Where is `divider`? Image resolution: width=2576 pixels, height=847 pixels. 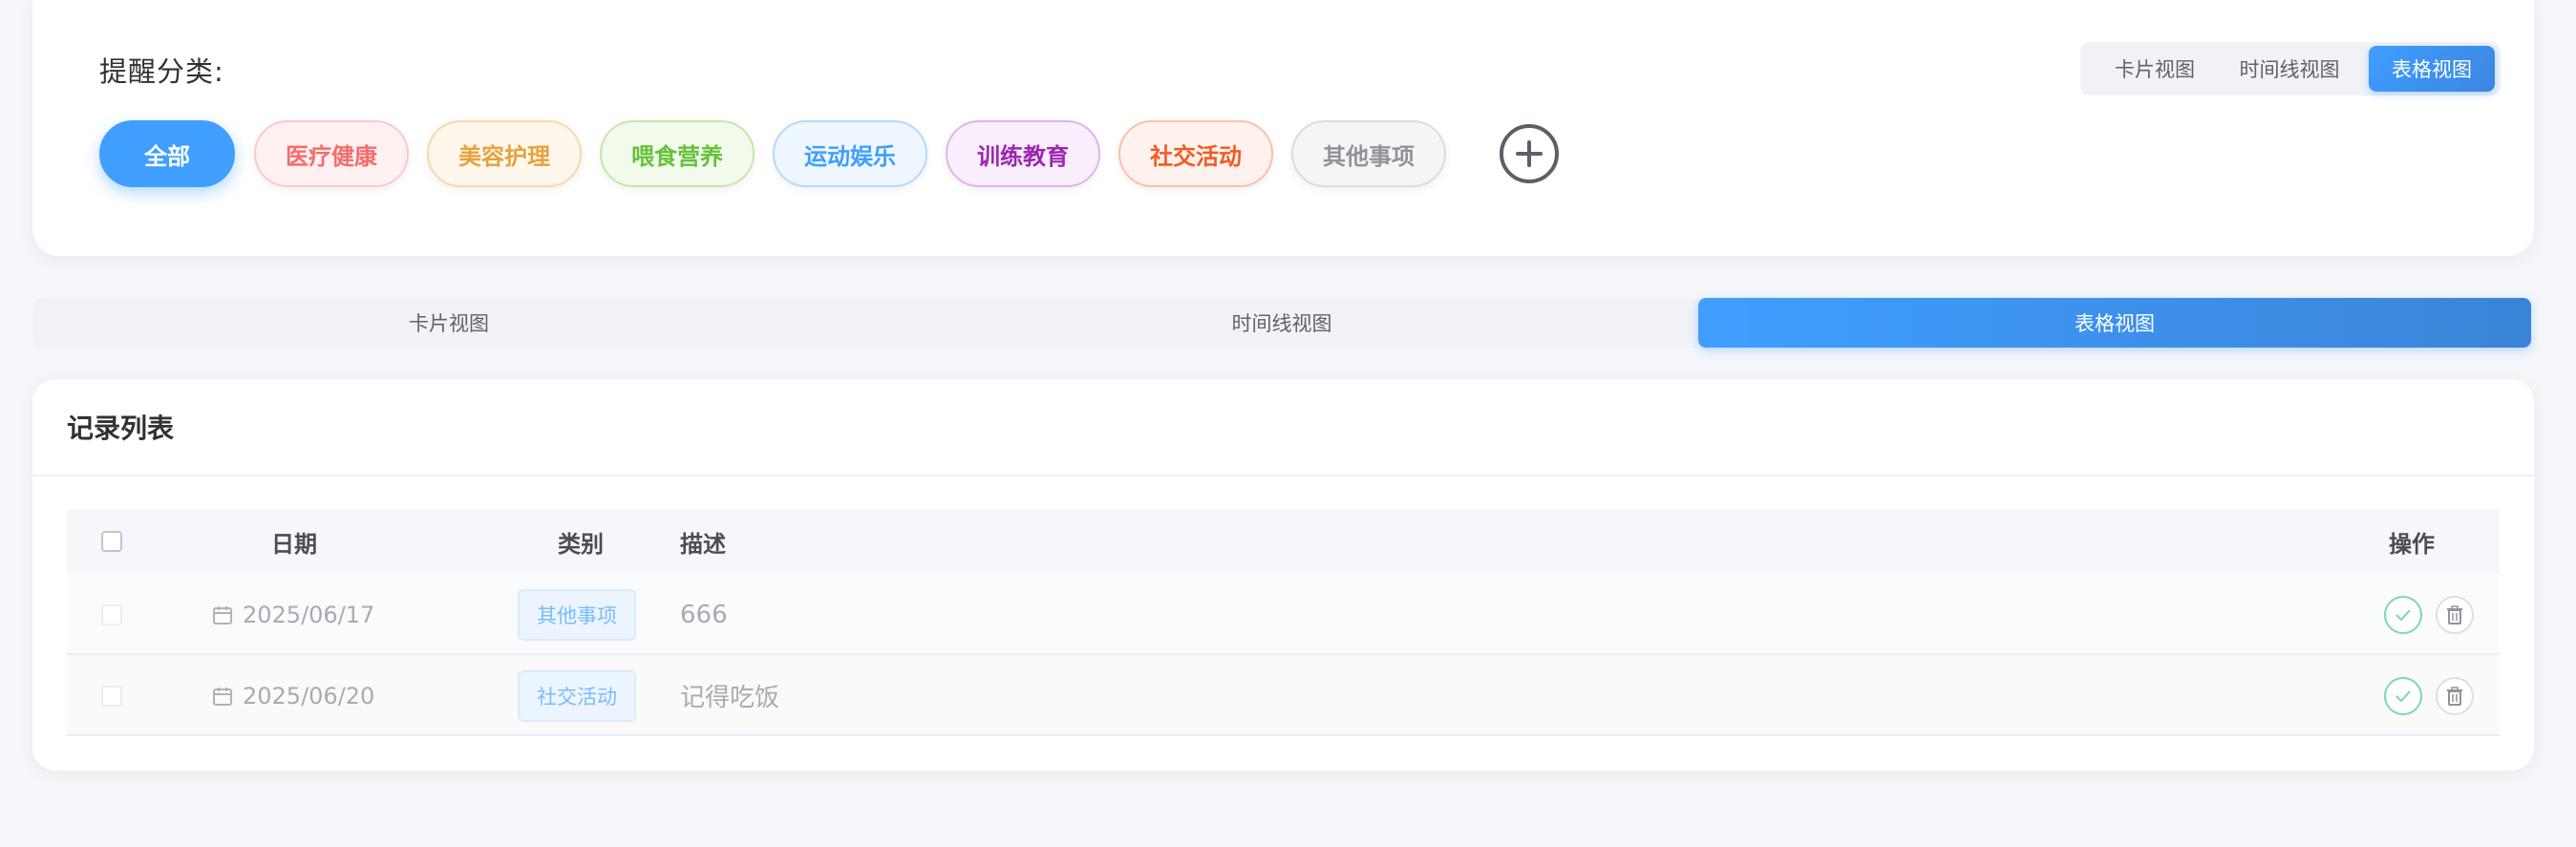 divider is located at coordinates (1283, 476).